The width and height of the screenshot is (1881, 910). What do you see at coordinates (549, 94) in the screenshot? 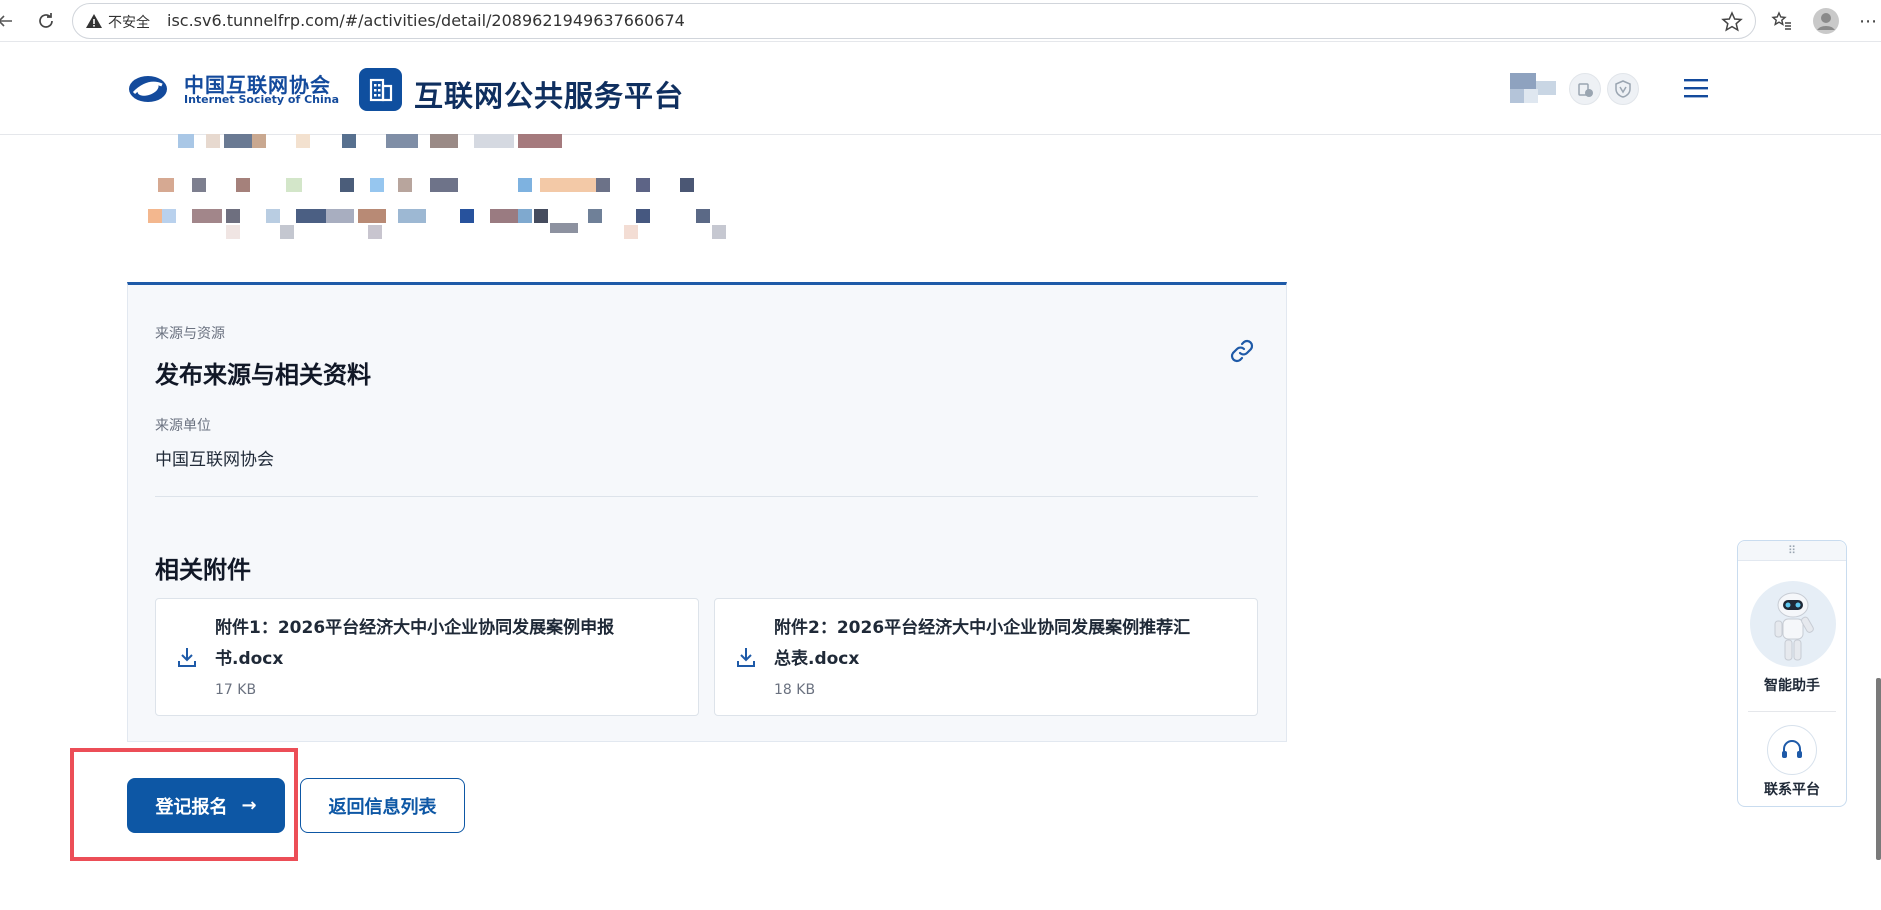
I see `platform-title: 互联网公共服务平台` at bounding box center [549, 94].